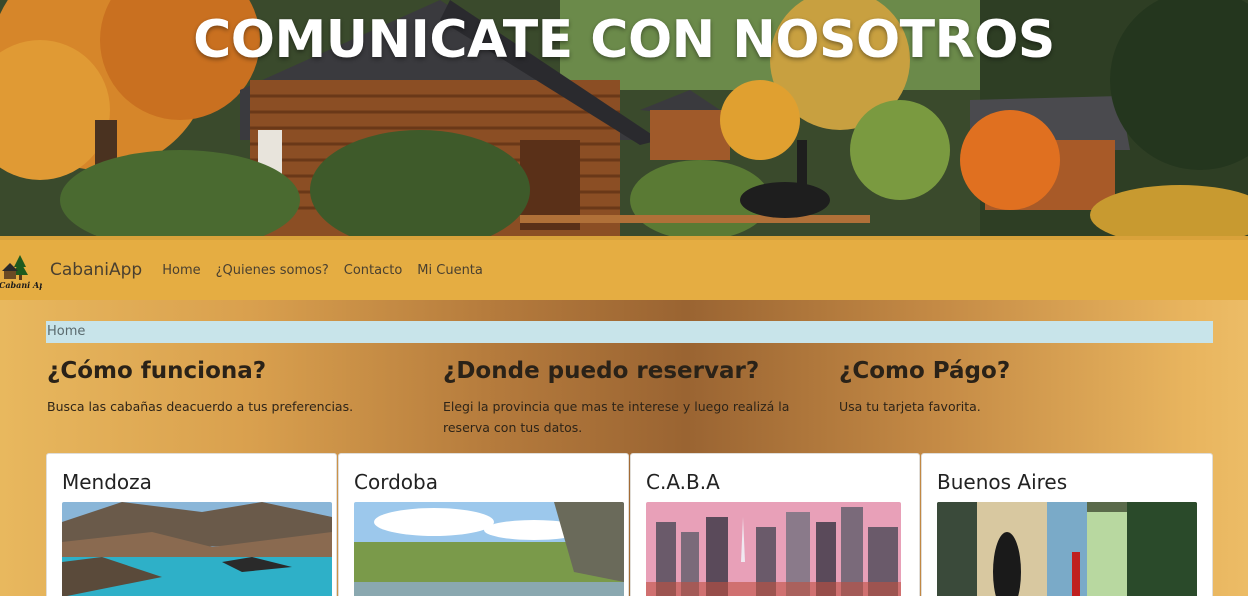 The image size is (1248, 596). What do you see at coordinates (396, 482) in the screenshot?
I see `card-title: Cordoba` at bounding box center [396, 482].